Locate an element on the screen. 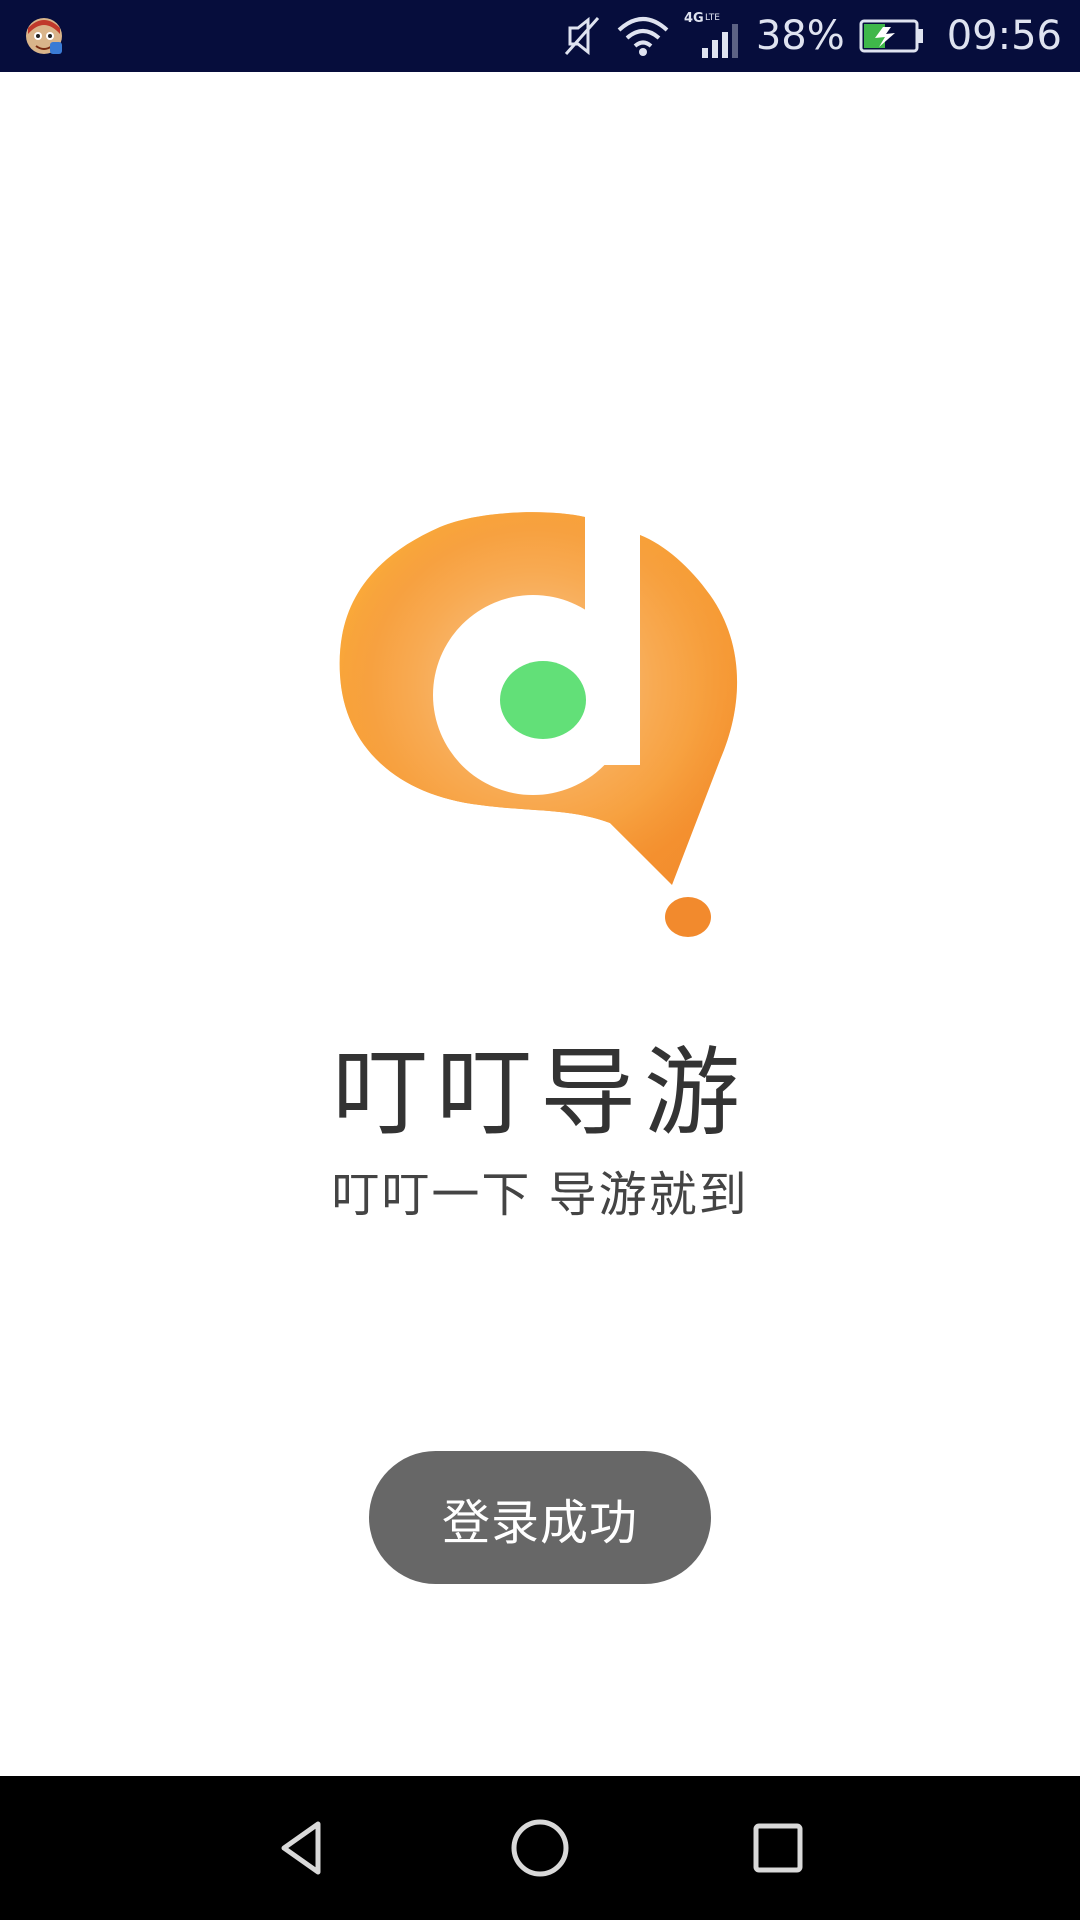 The height and width of the screenshot is (1920, 1080). battery-charging-icon is located at coordinates (891, 36).